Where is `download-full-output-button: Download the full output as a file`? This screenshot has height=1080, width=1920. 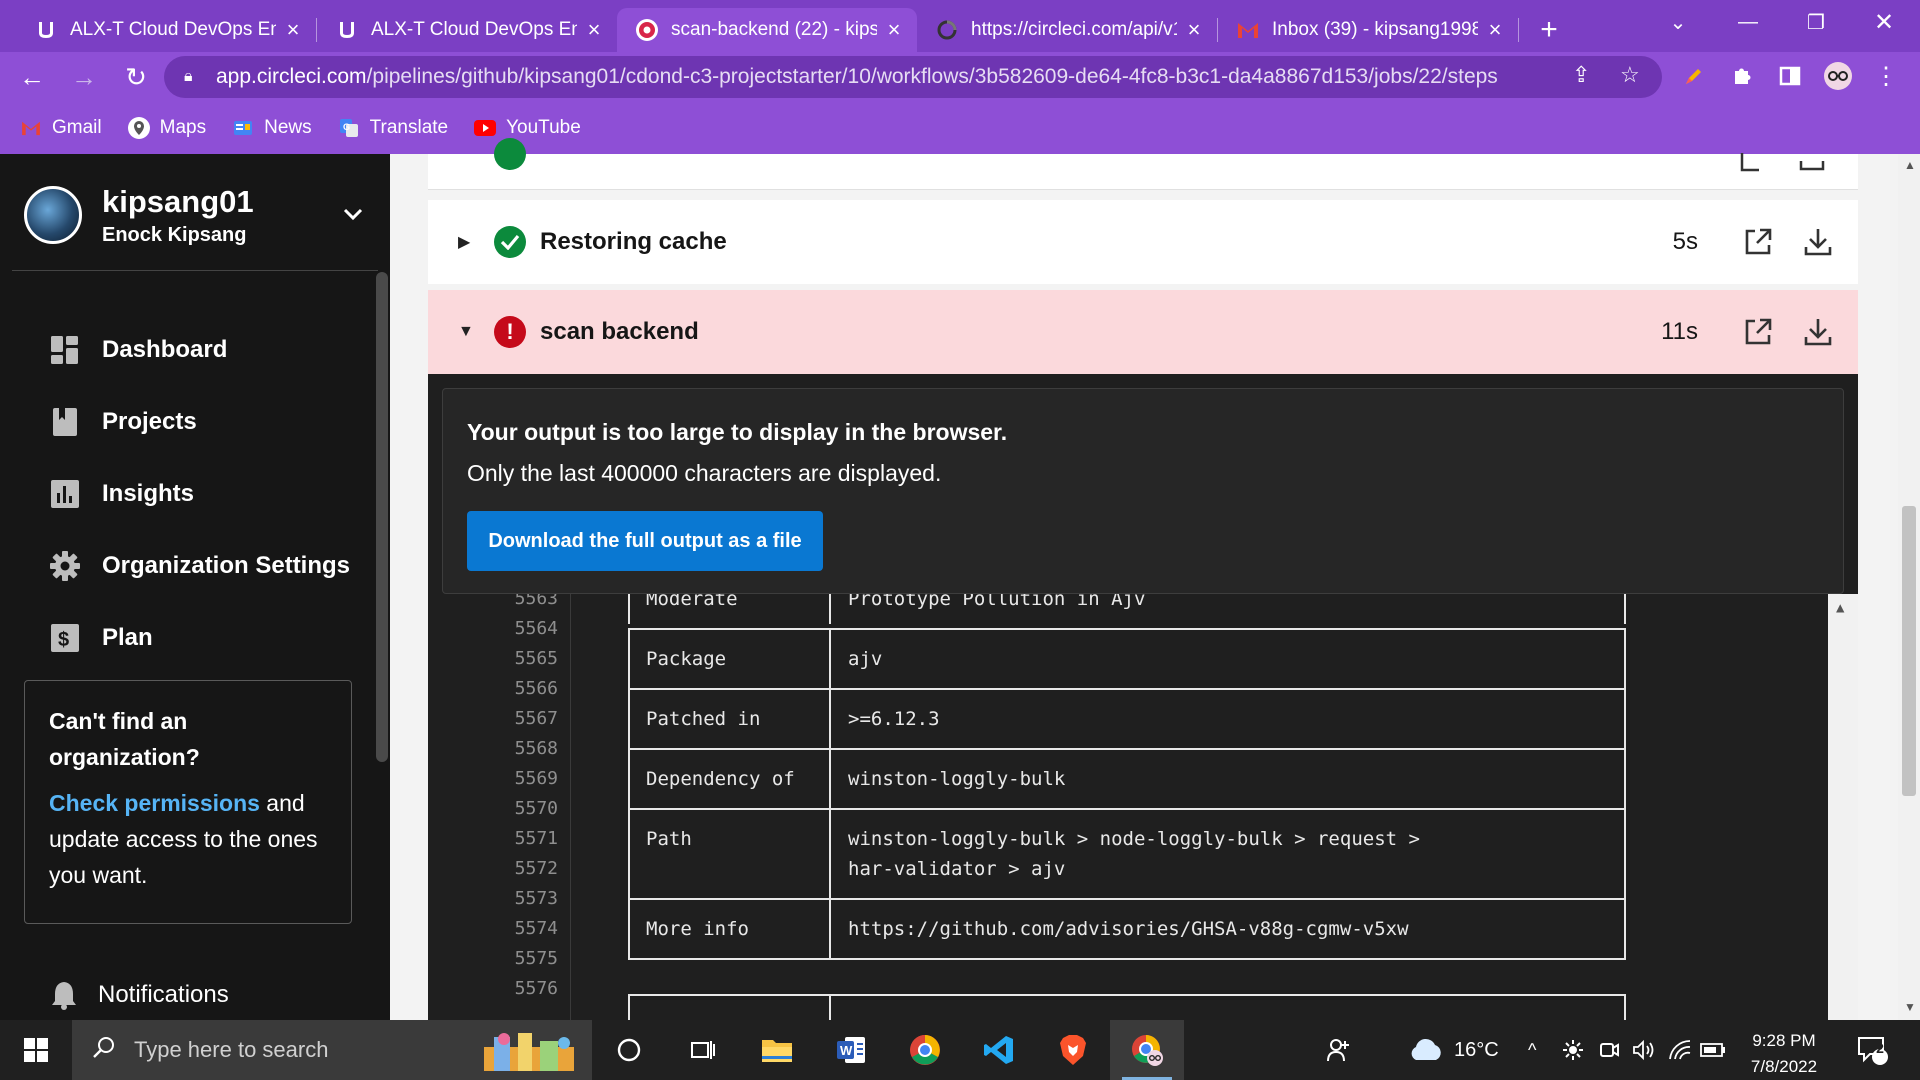
download-full-output-button: Download the full output as a file is located at coordinates (645, 541).